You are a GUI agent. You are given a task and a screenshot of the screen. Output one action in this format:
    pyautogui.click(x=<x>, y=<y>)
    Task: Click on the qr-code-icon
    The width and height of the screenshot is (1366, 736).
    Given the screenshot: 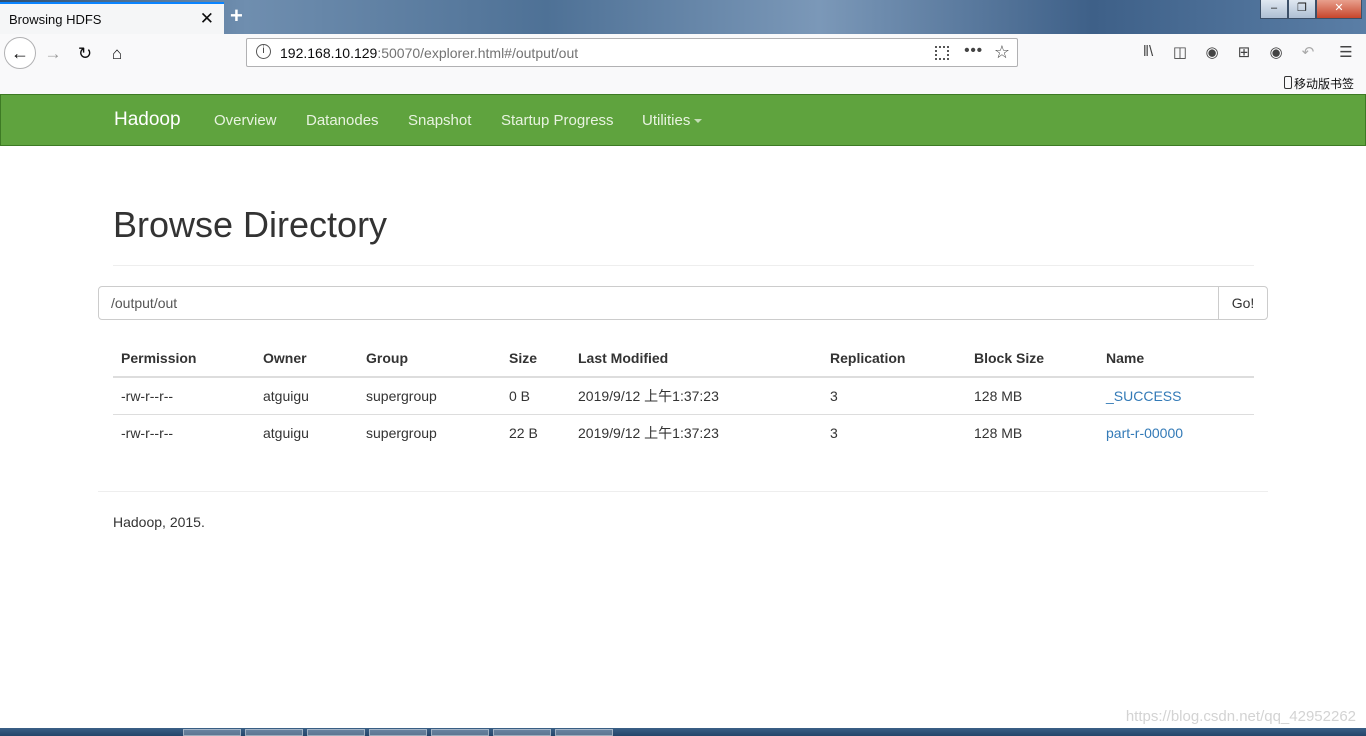 What is the action you would take?
    pyautogui.click(x=942, y=53)
    